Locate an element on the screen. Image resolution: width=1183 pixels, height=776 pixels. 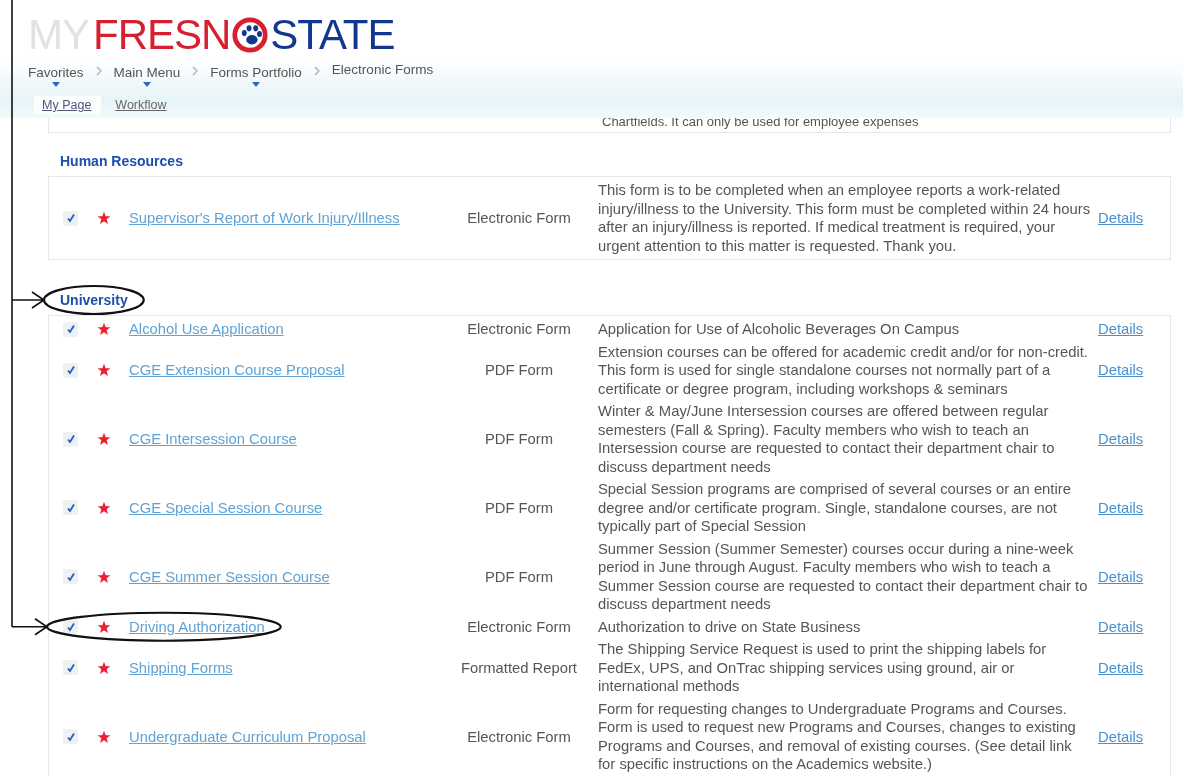
form-link: Shipping Forms is located at coordinates (181, 667).